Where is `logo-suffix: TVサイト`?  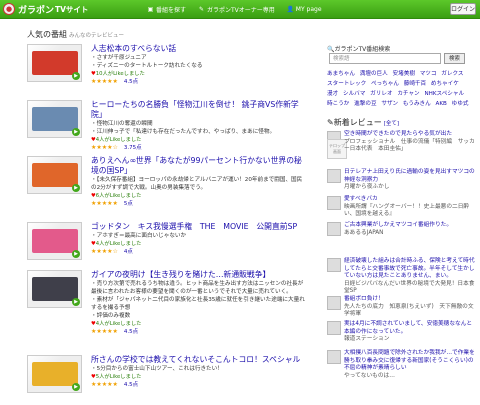 logo-suffix: TVサイト is located at coordinates (72, 9).